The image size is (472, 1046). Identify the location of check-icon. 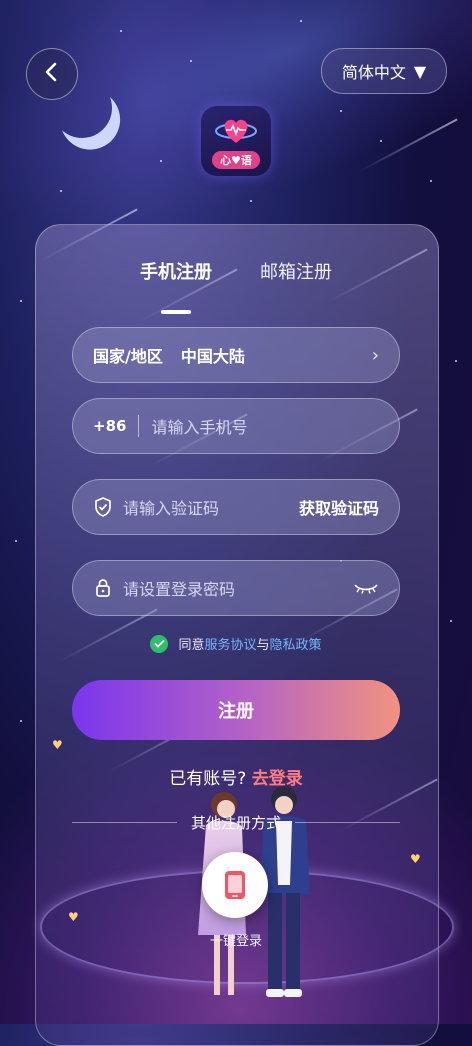
(159, 643).